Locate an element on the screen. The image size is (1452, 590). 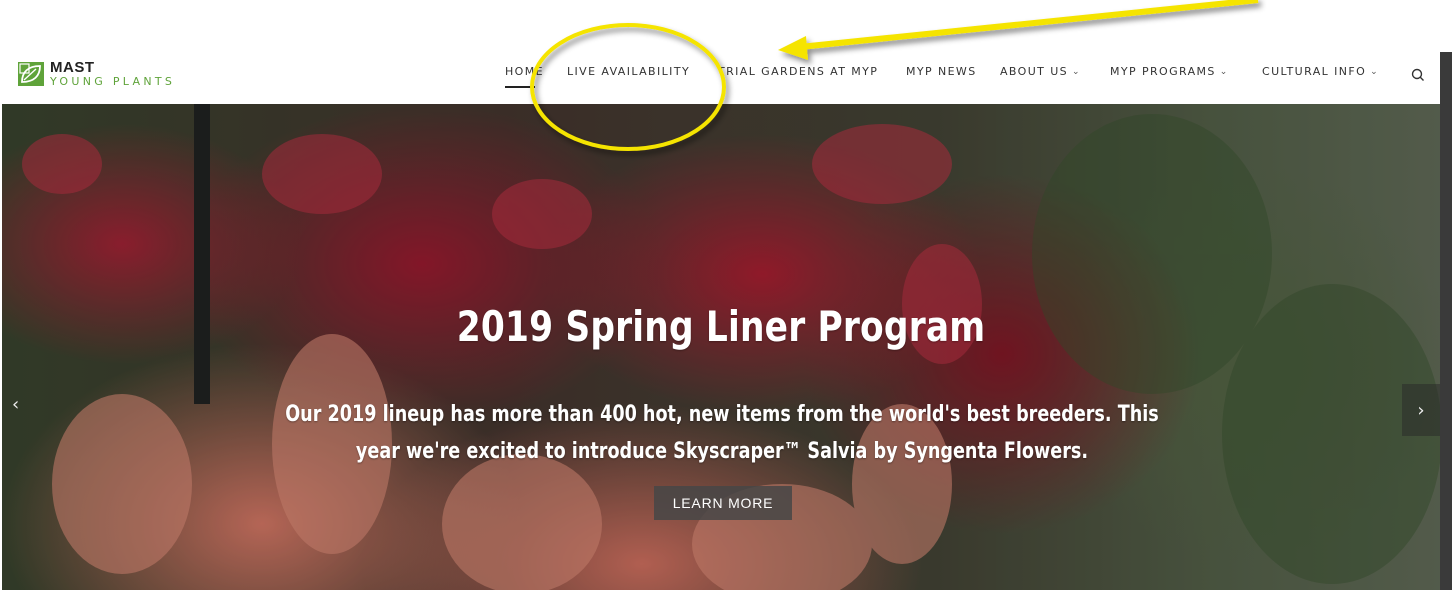
nav-myp-news: MYP NEWS is located at coordinates (941, 71).